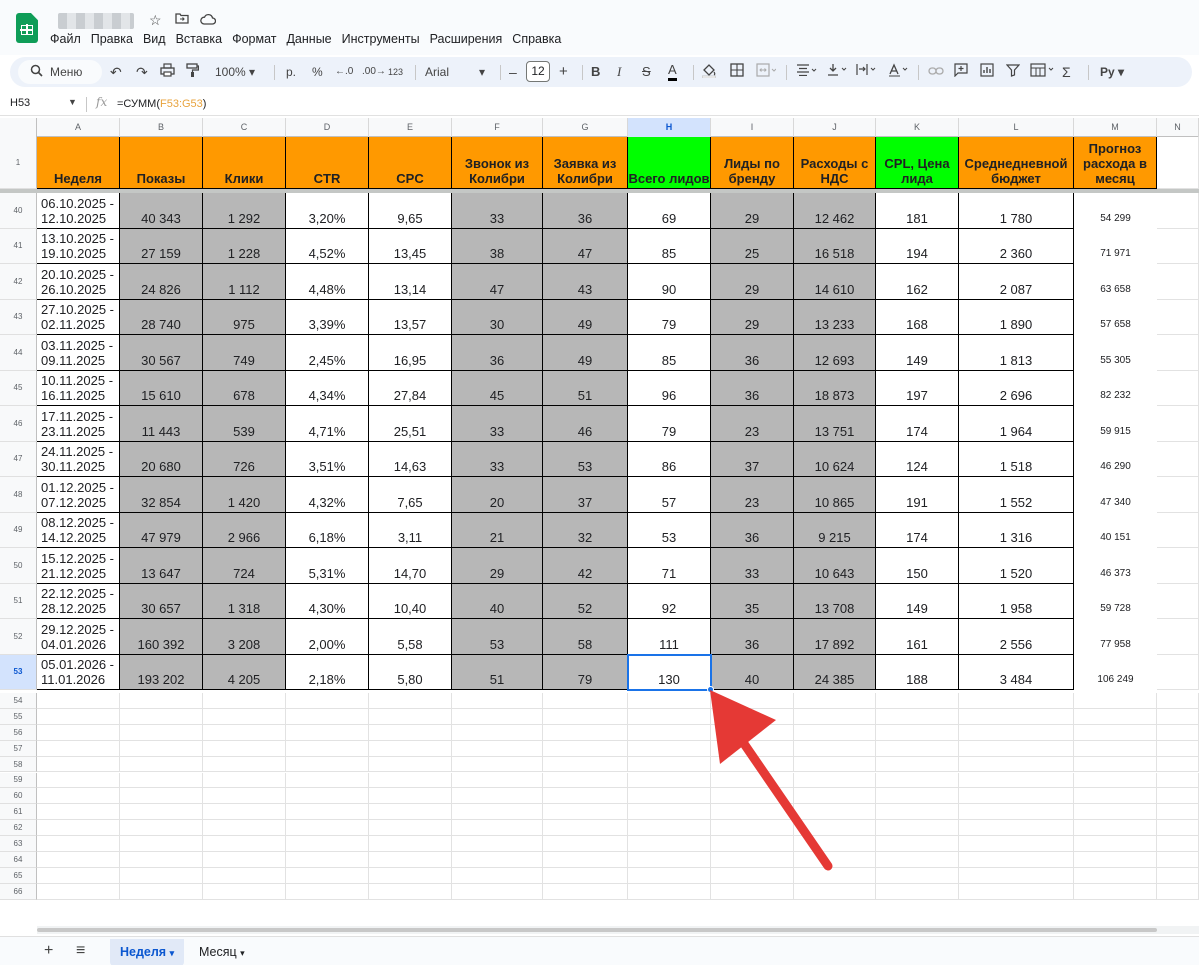 The image size is (1199, 965). I want to click on table-cell: 168, so click(917, 317).